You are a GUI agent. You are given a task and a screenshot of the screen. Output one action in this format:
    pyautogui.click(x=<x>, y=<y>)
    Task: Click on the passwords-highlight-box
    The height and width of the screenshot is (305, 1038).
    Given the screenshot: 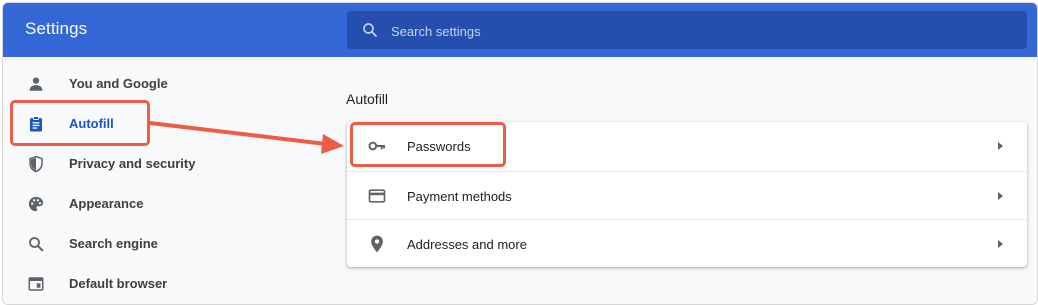 What is the action you would take?
    pyautogui.click(x=428, y=144)
    